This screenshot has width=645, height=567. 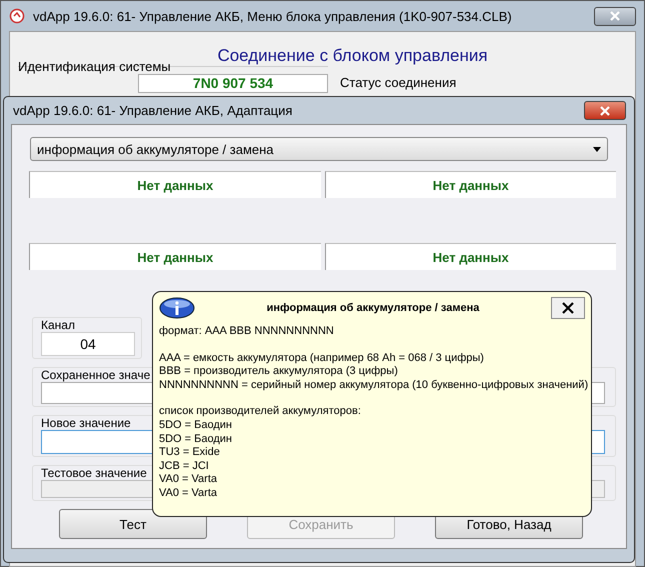 What do you see at coordinates (155, 149) in the screenshot?
I see `dropdown-value: информация об аккумуляторе / замена` at bounding box center [155, 149].